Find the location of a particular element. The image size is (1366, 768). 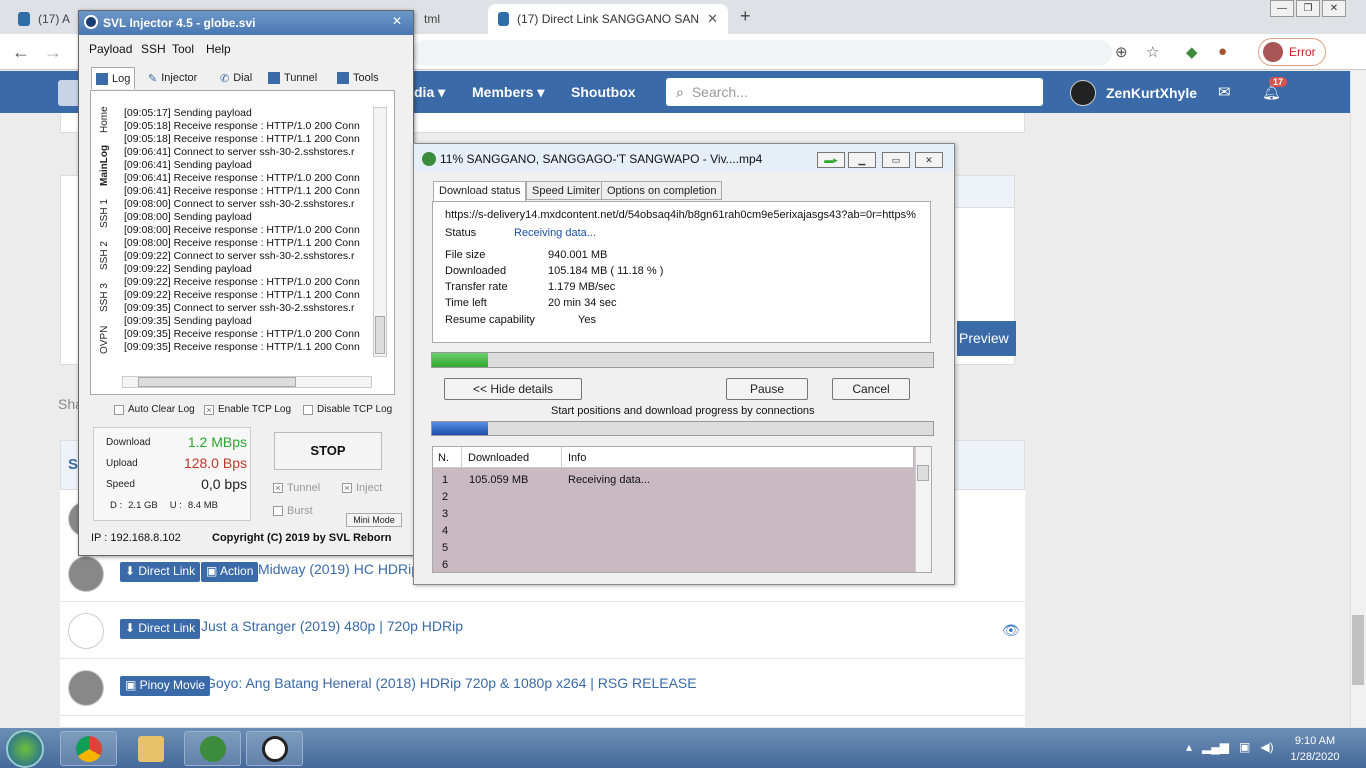

taskbar-chrome is located at coordinates (88, 748).